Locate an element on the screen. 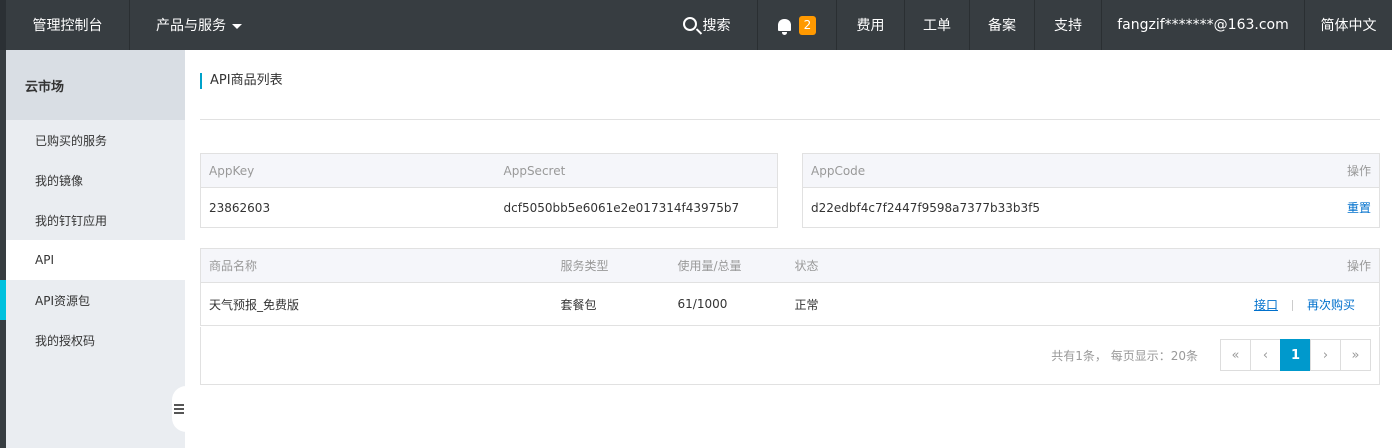  rebuy-link: 再次购买 is located at coordinates (1331, 305).